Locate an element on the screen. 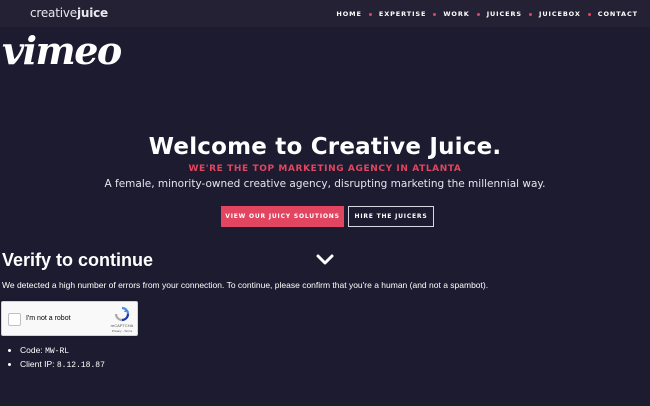 The width and height of the screenshot is (650, 406). view-solutions-button: VIEW OUR JUICY SOLUTIONS is located at coordinates (282, 216).